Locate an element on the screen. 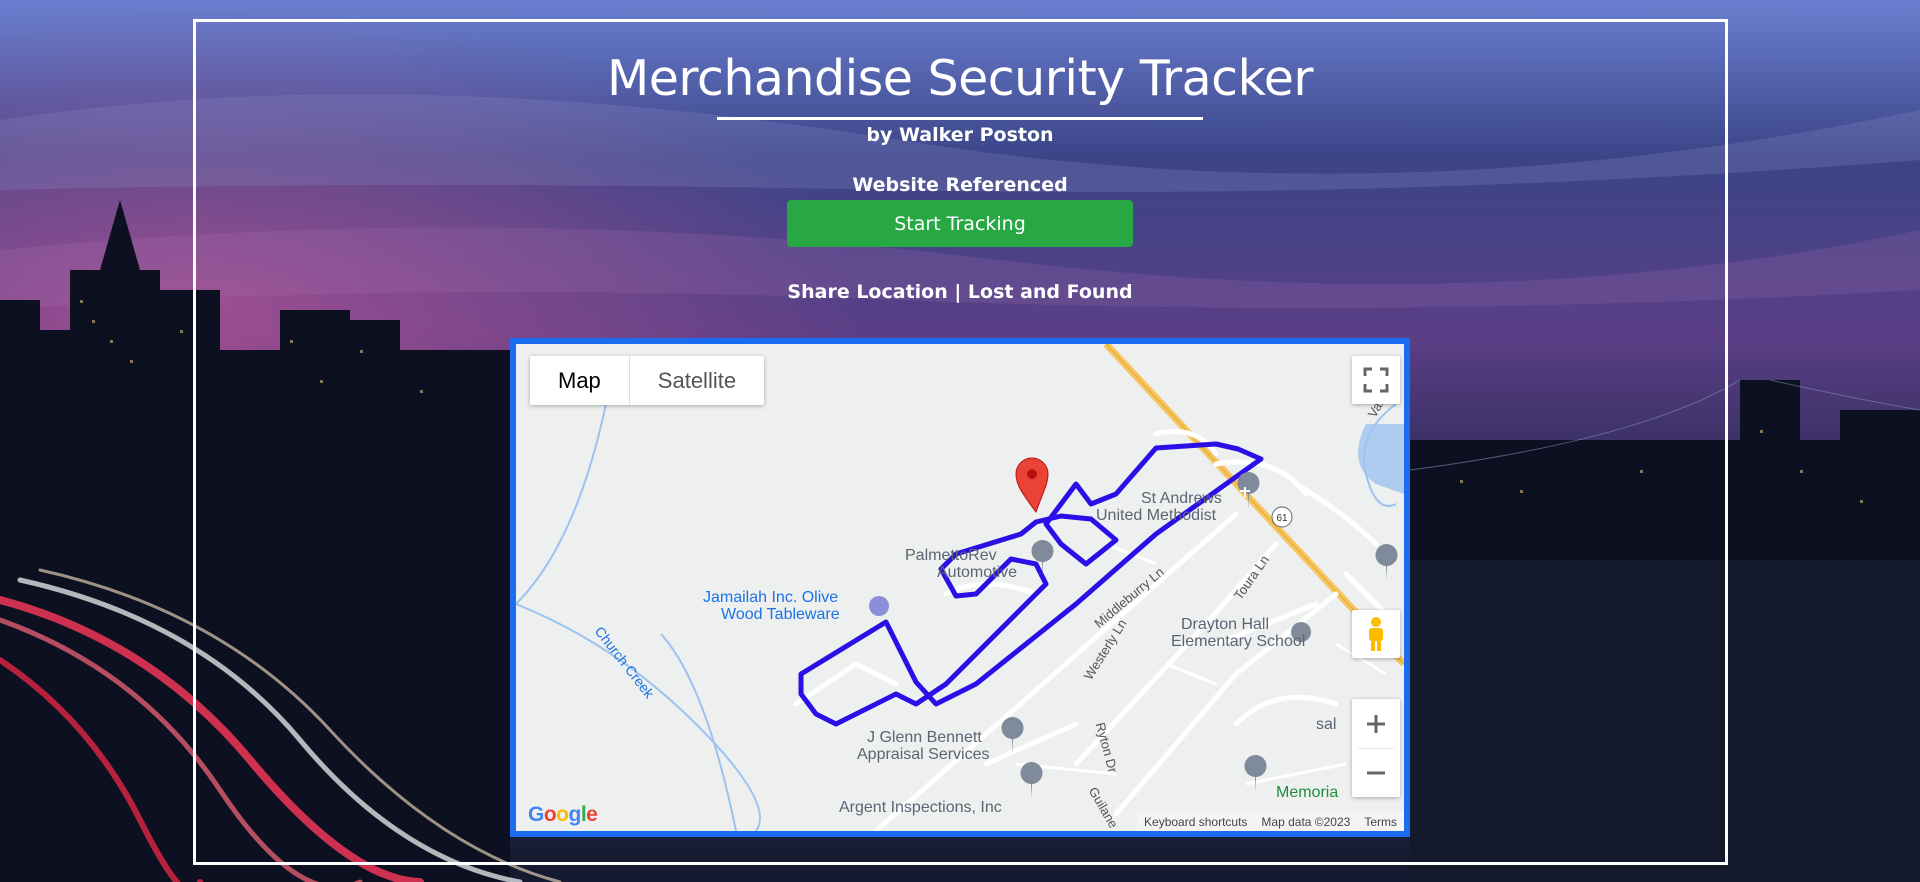  zoom-in-button is located at coordinates (1376, 724).